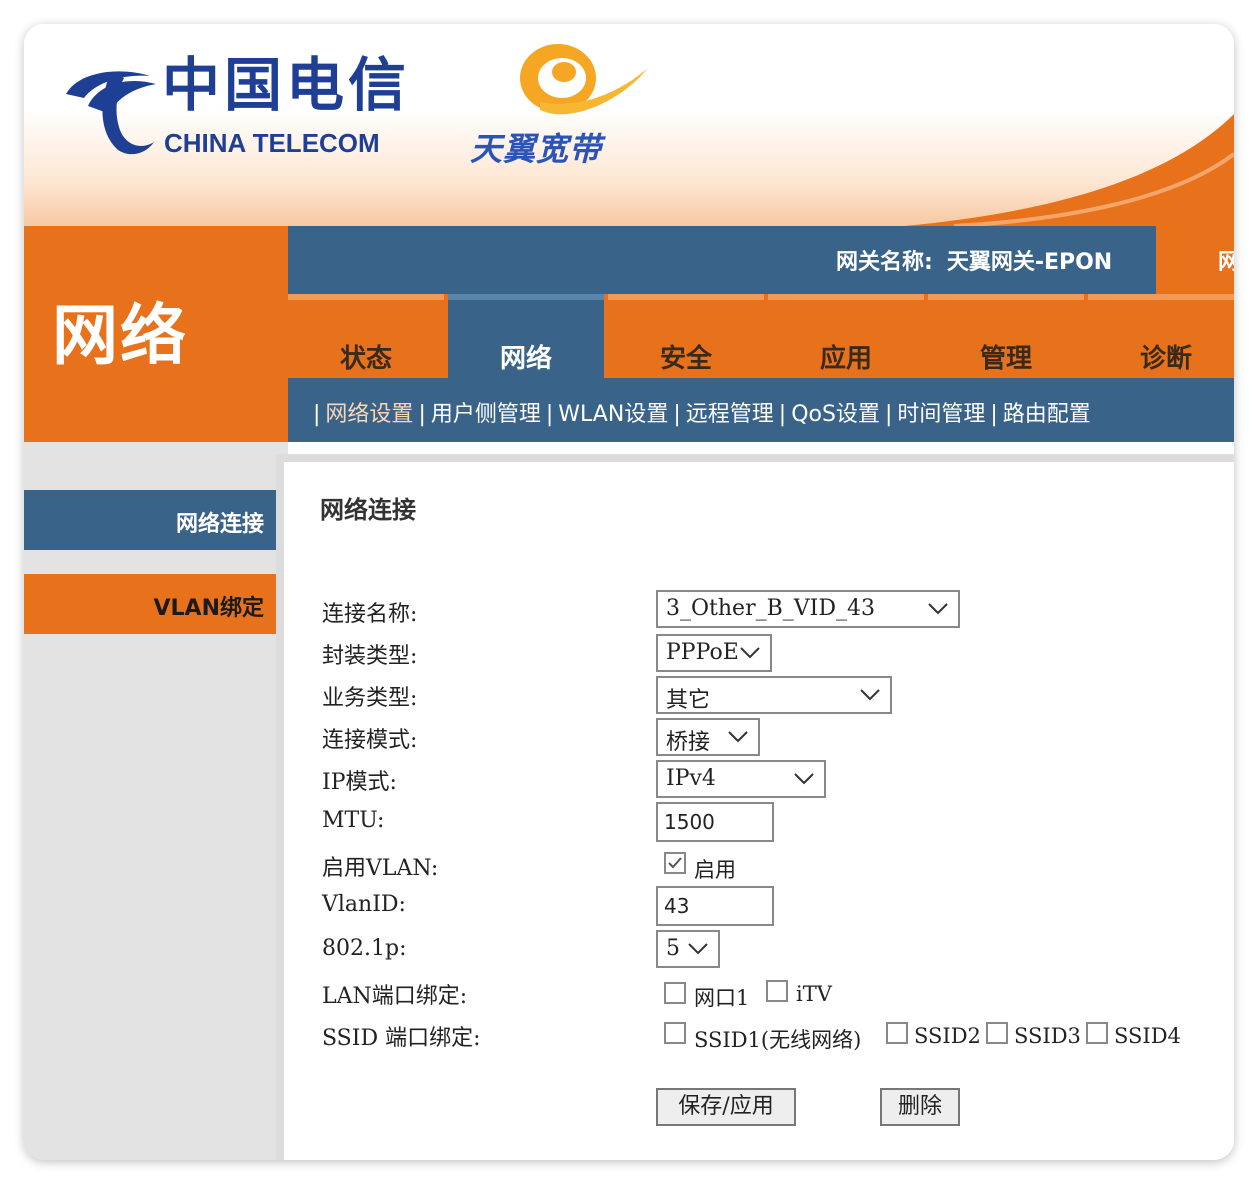  What do you see at coordinates (1005, 359) in the screenshot?
I see `tab-label: 管理` at bounding box center [1005, 359].